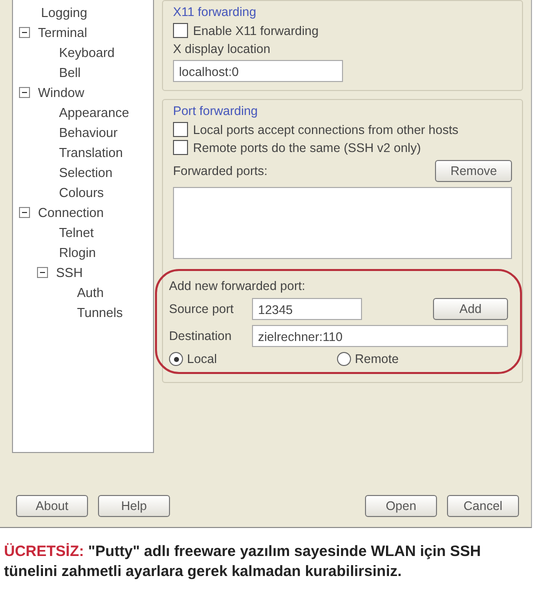 The image size is (544, 611). I want to click on tree-item: Connection, so click(71, 212).